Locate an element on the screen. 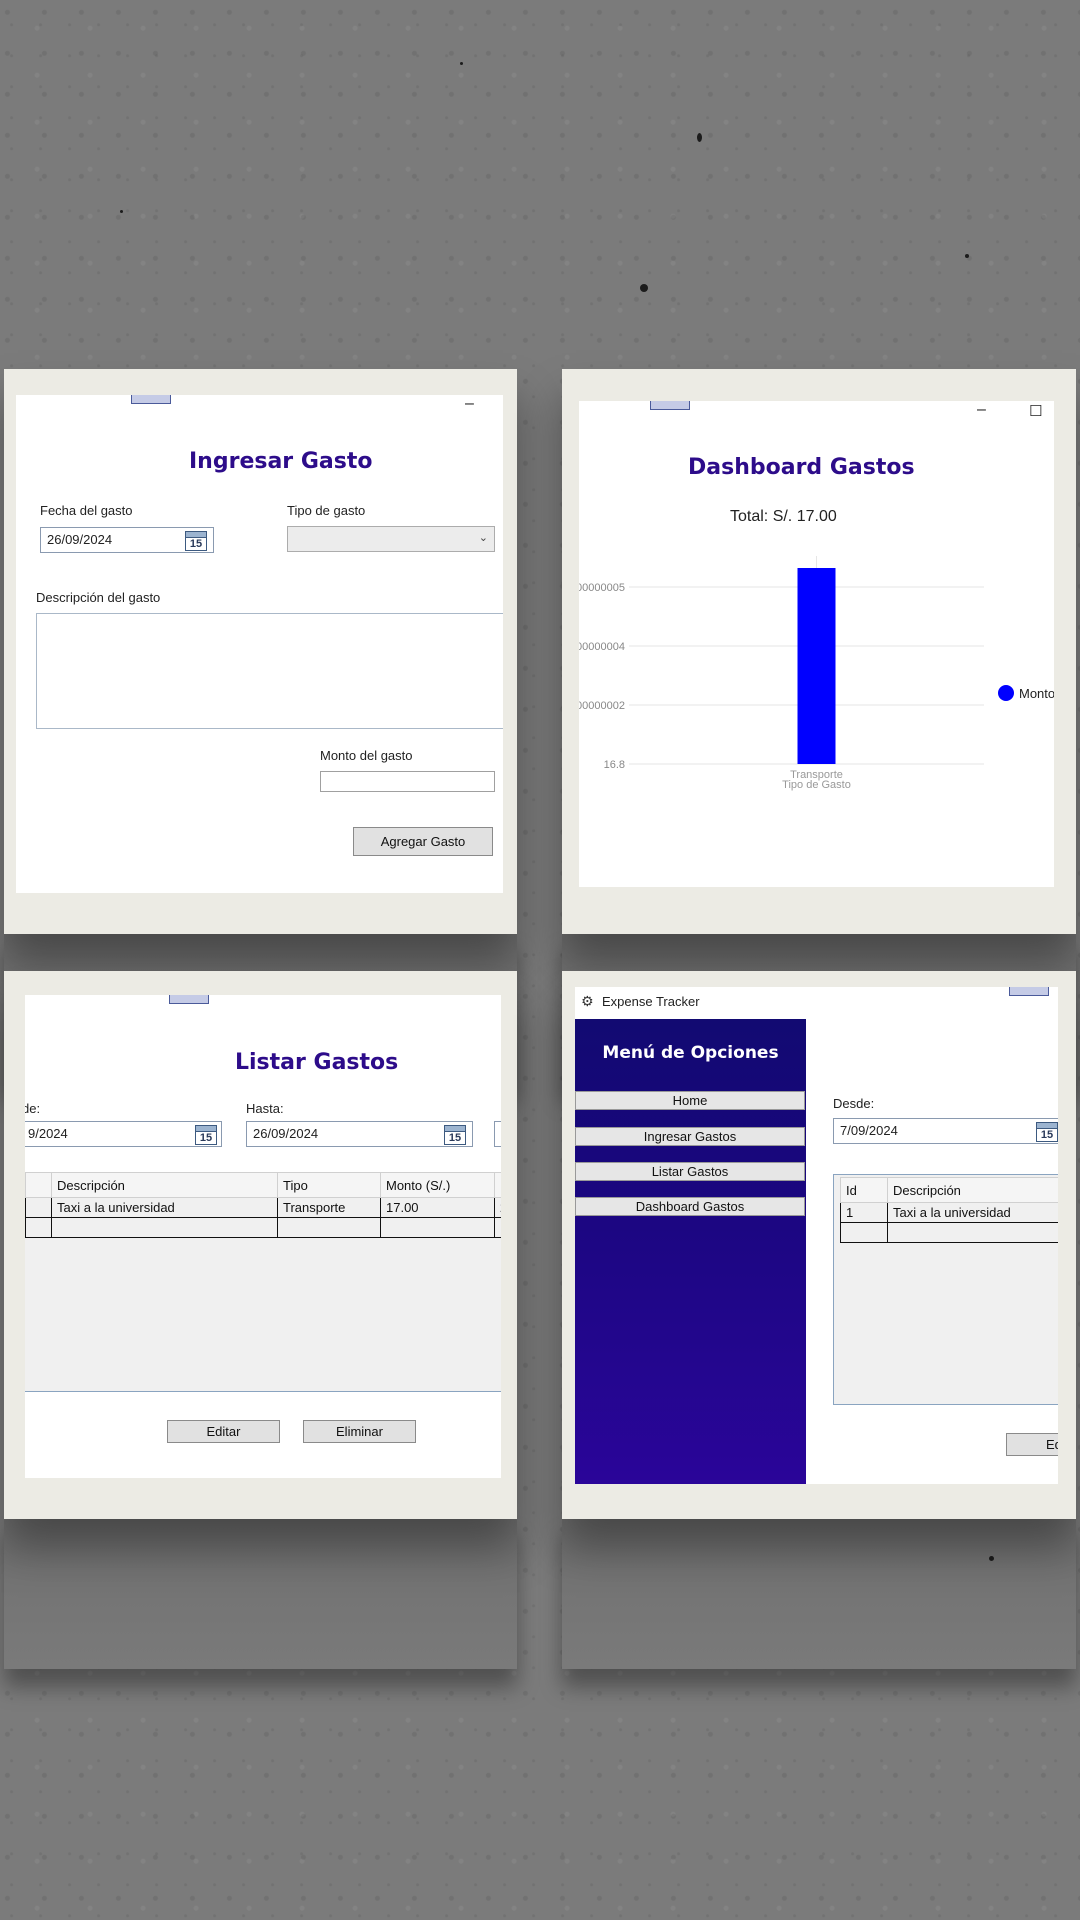  bar is located at coordinates (816, 666).